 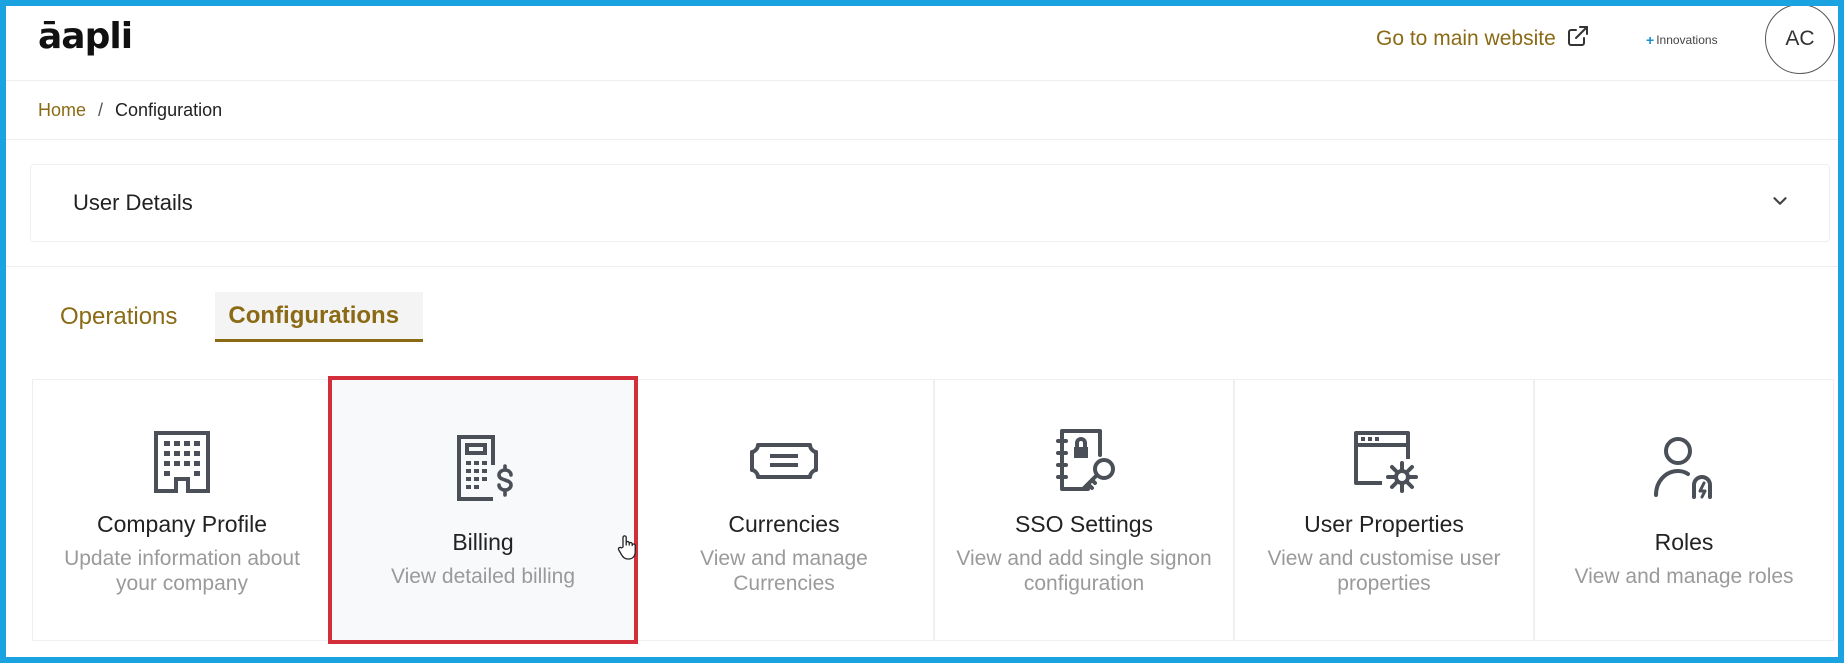 I want to click on hand-pointer-icon, so click(x=627, y=547).